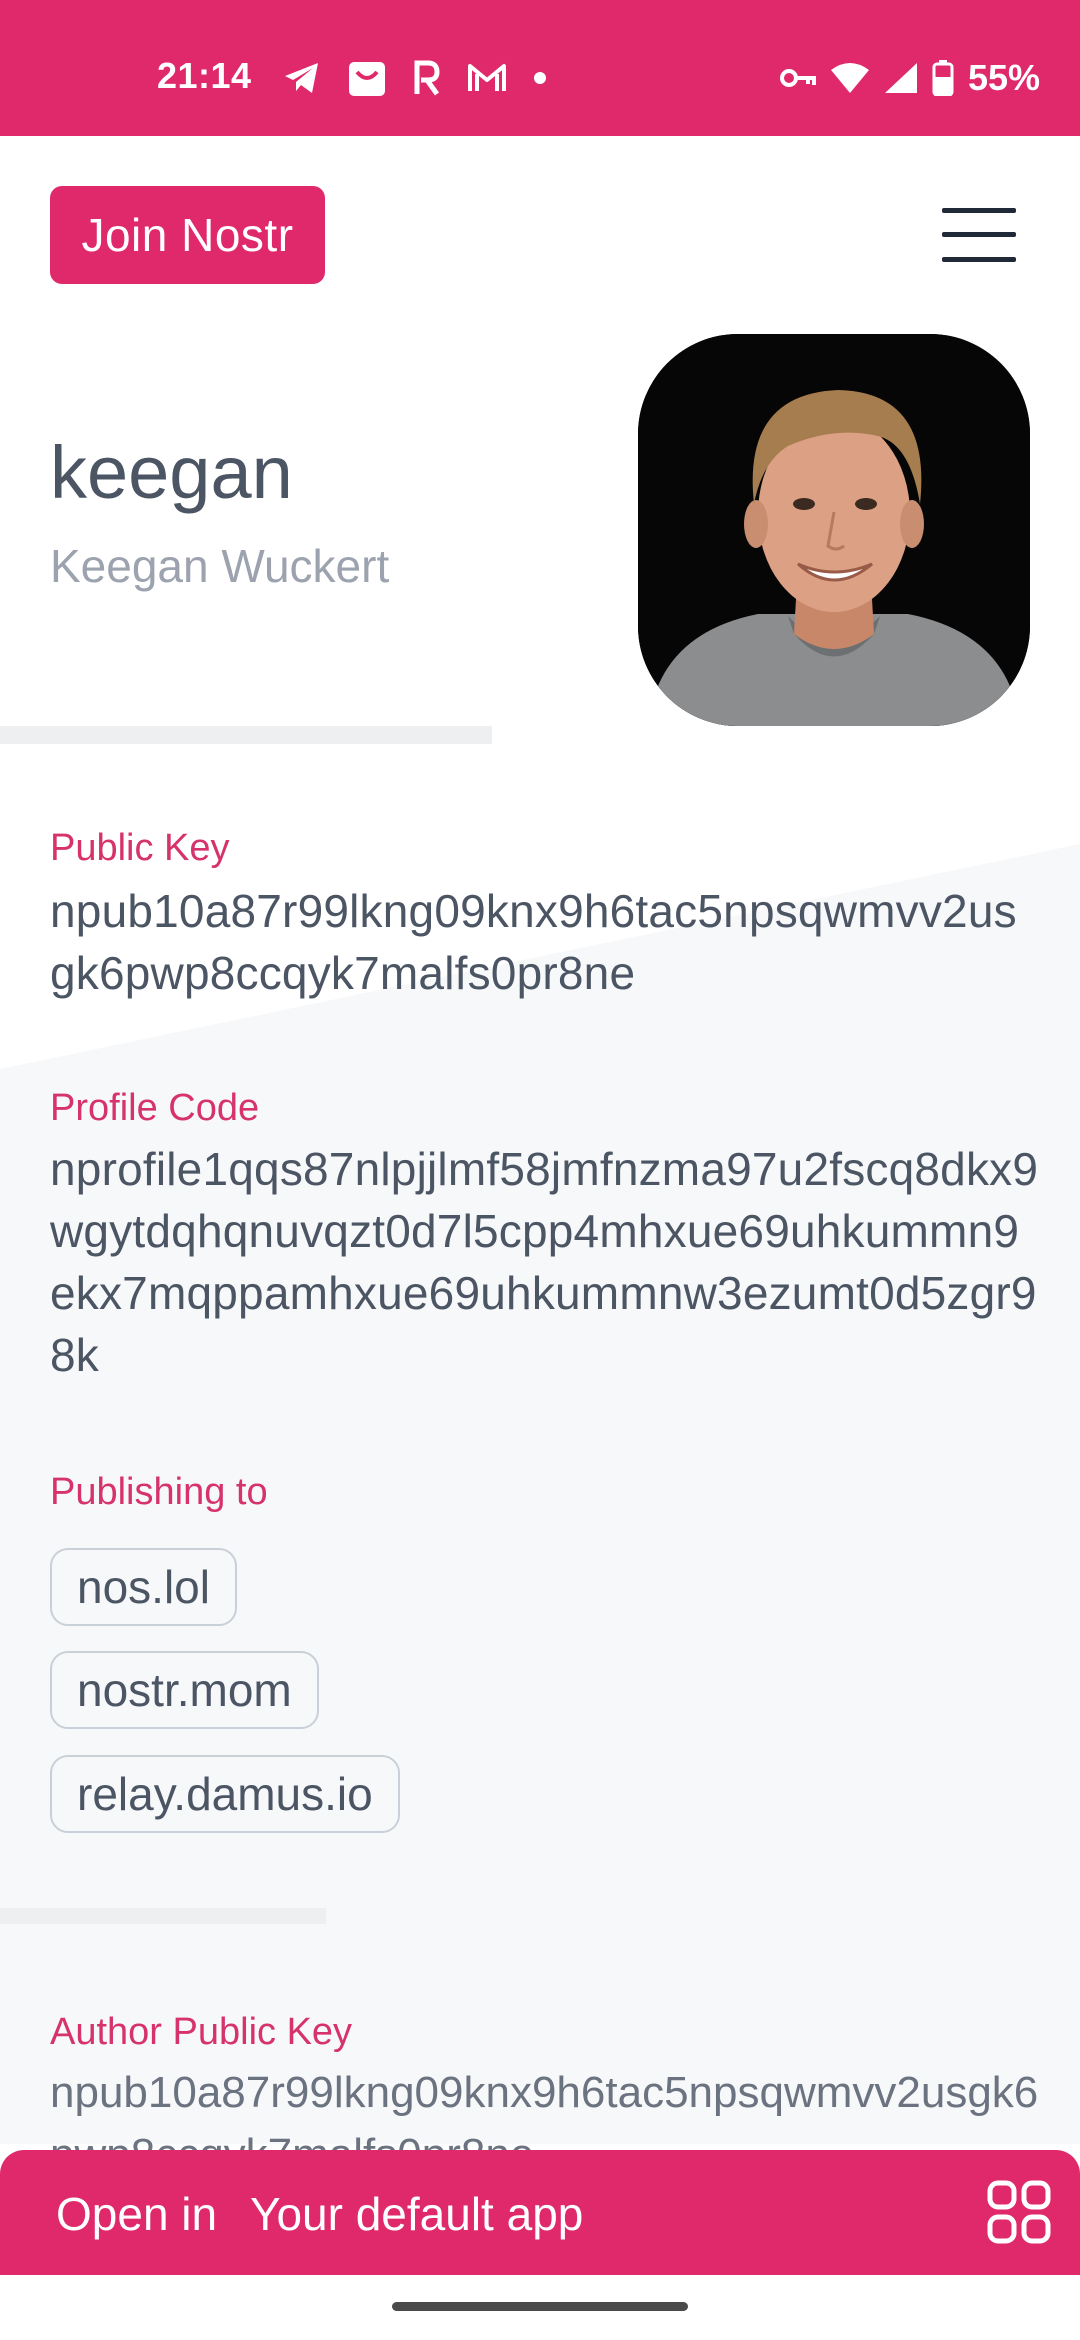  What do you see at coordinates (1003, 77) in the screenshot?
I see `battery-percentage: 55%` at bounding box center [1003, 77].